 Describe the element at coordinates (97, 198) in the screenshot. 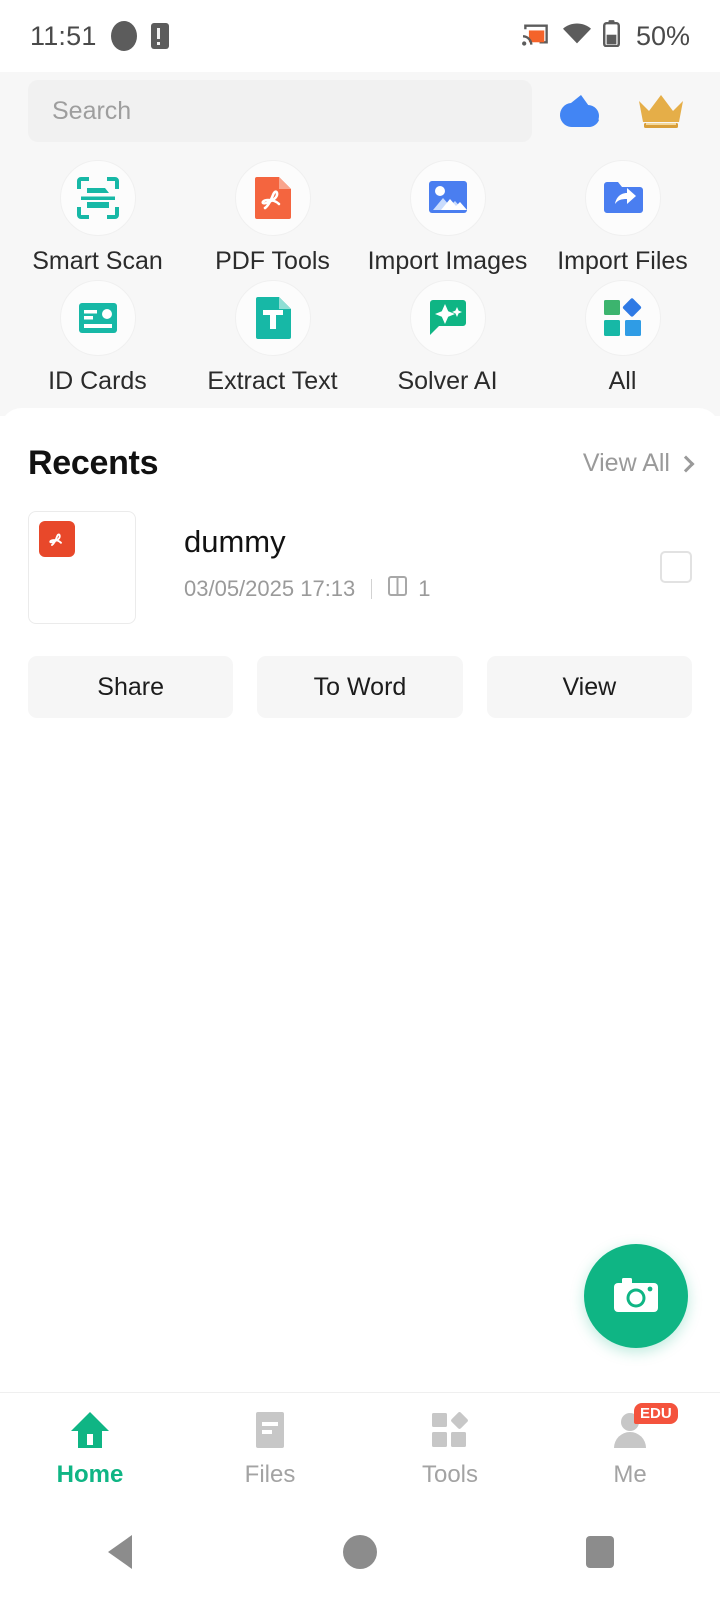

I see `smart-scan-icon` at that location.